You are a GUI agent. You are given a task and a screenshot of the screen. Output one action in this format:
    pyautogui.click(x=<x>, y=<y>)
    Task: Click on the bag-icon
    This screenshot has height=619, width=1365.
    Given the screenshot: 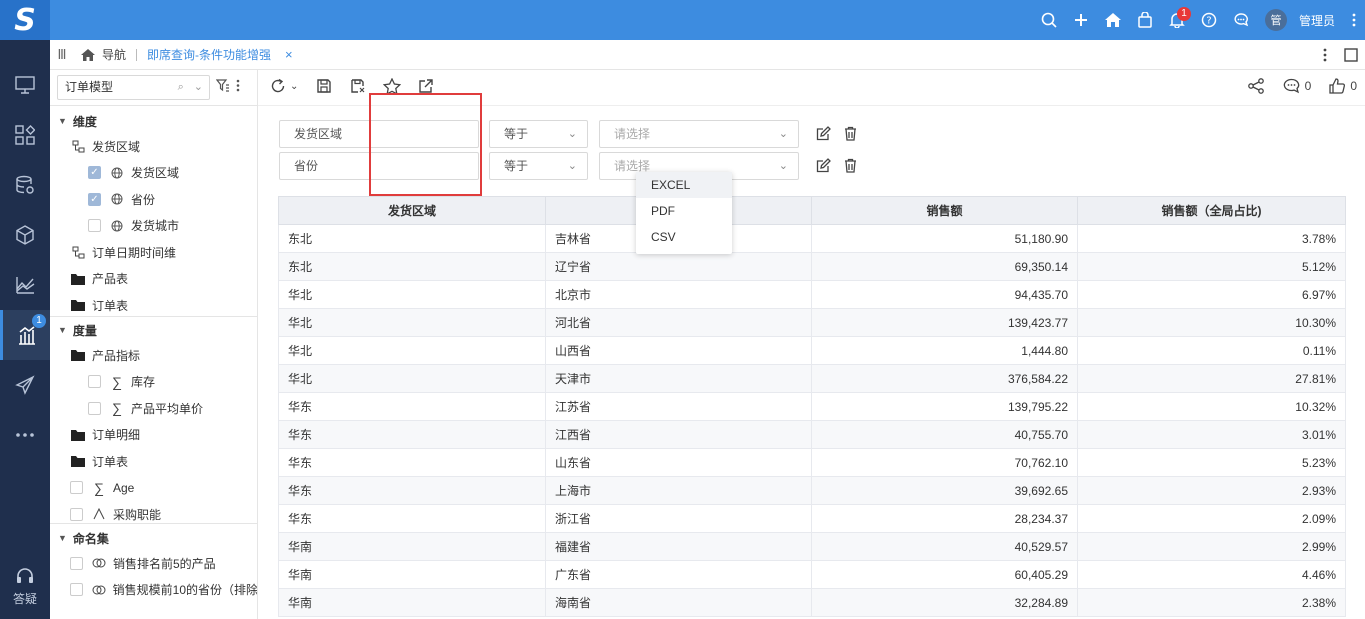 What is the action you would take?
    pyautogui.click(x=1145, y=20)
    